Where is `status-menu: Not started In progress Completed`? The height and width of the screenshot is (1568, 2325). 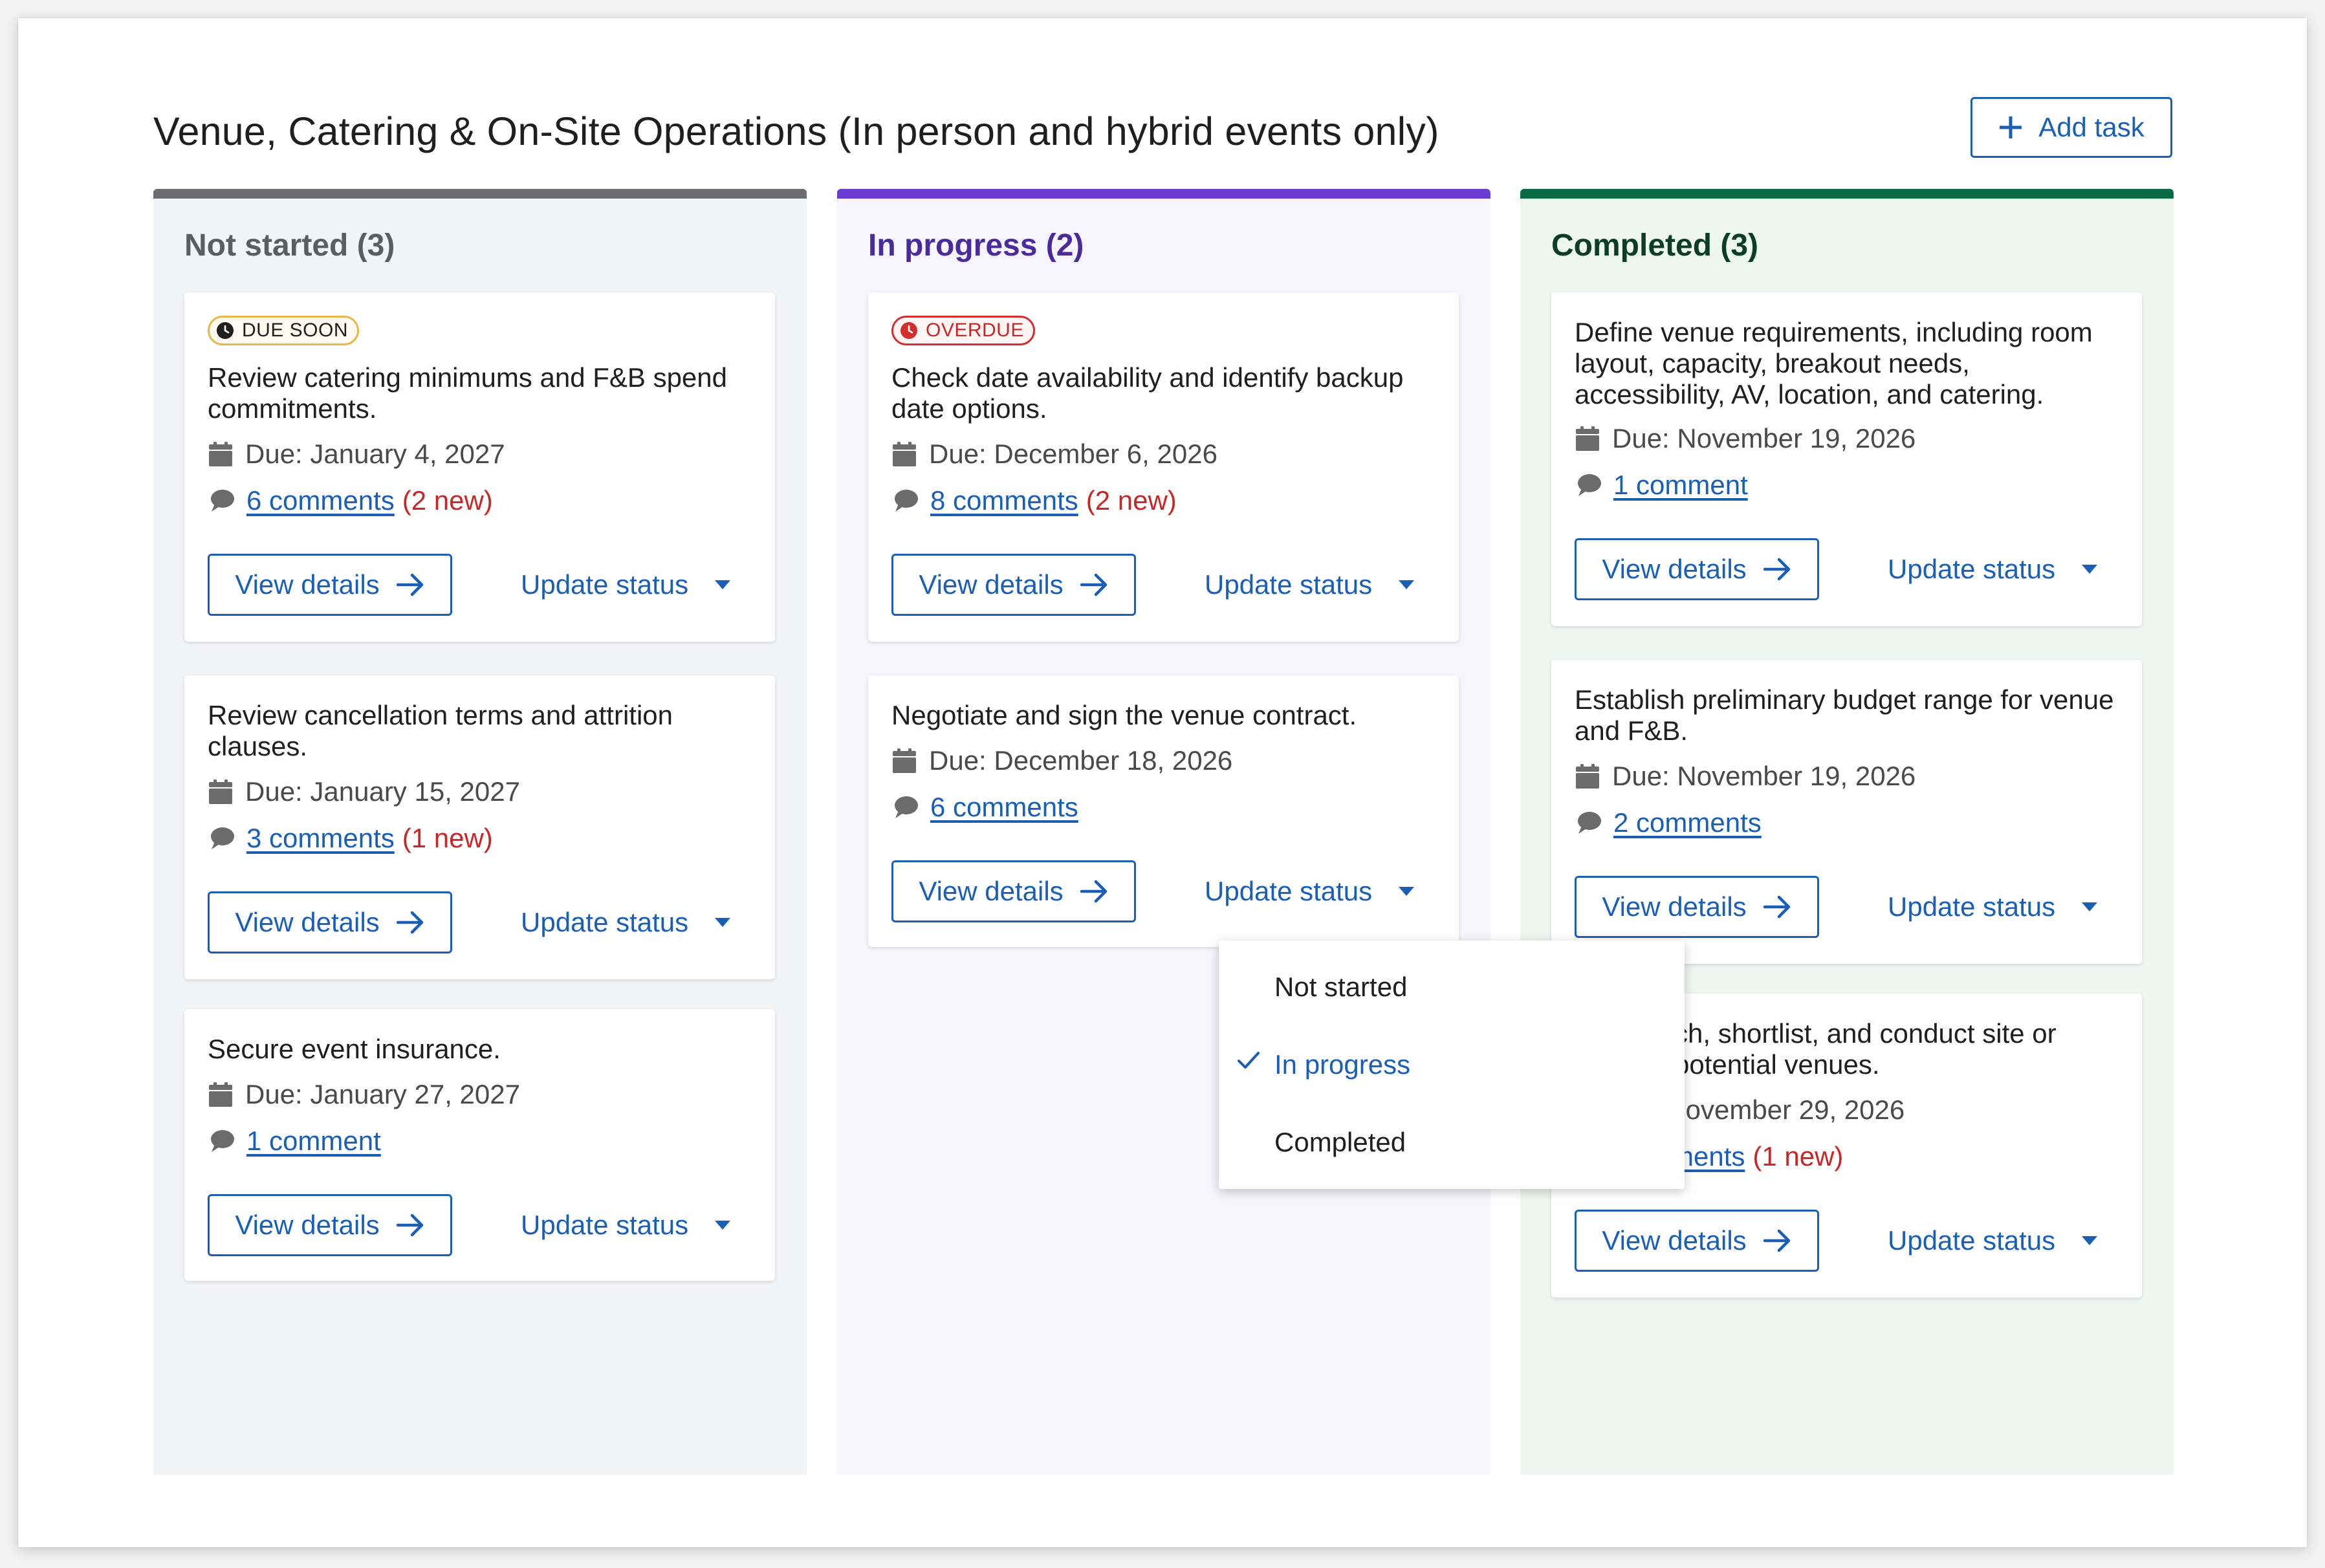
status-menu: Not started In progress Completed is located at coordinates (1452, 1065).